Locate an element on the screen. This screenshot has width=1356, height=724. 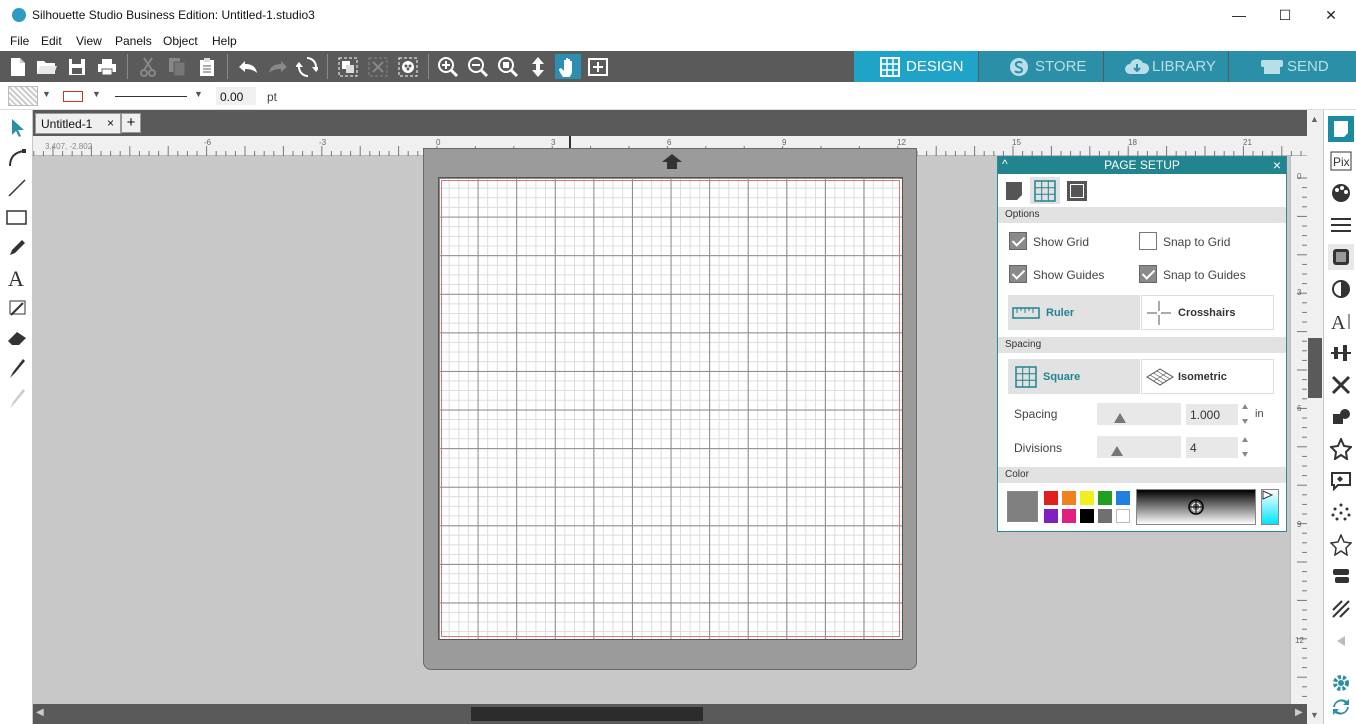
cut-lines-icon is located at coordinates (1341, 609).